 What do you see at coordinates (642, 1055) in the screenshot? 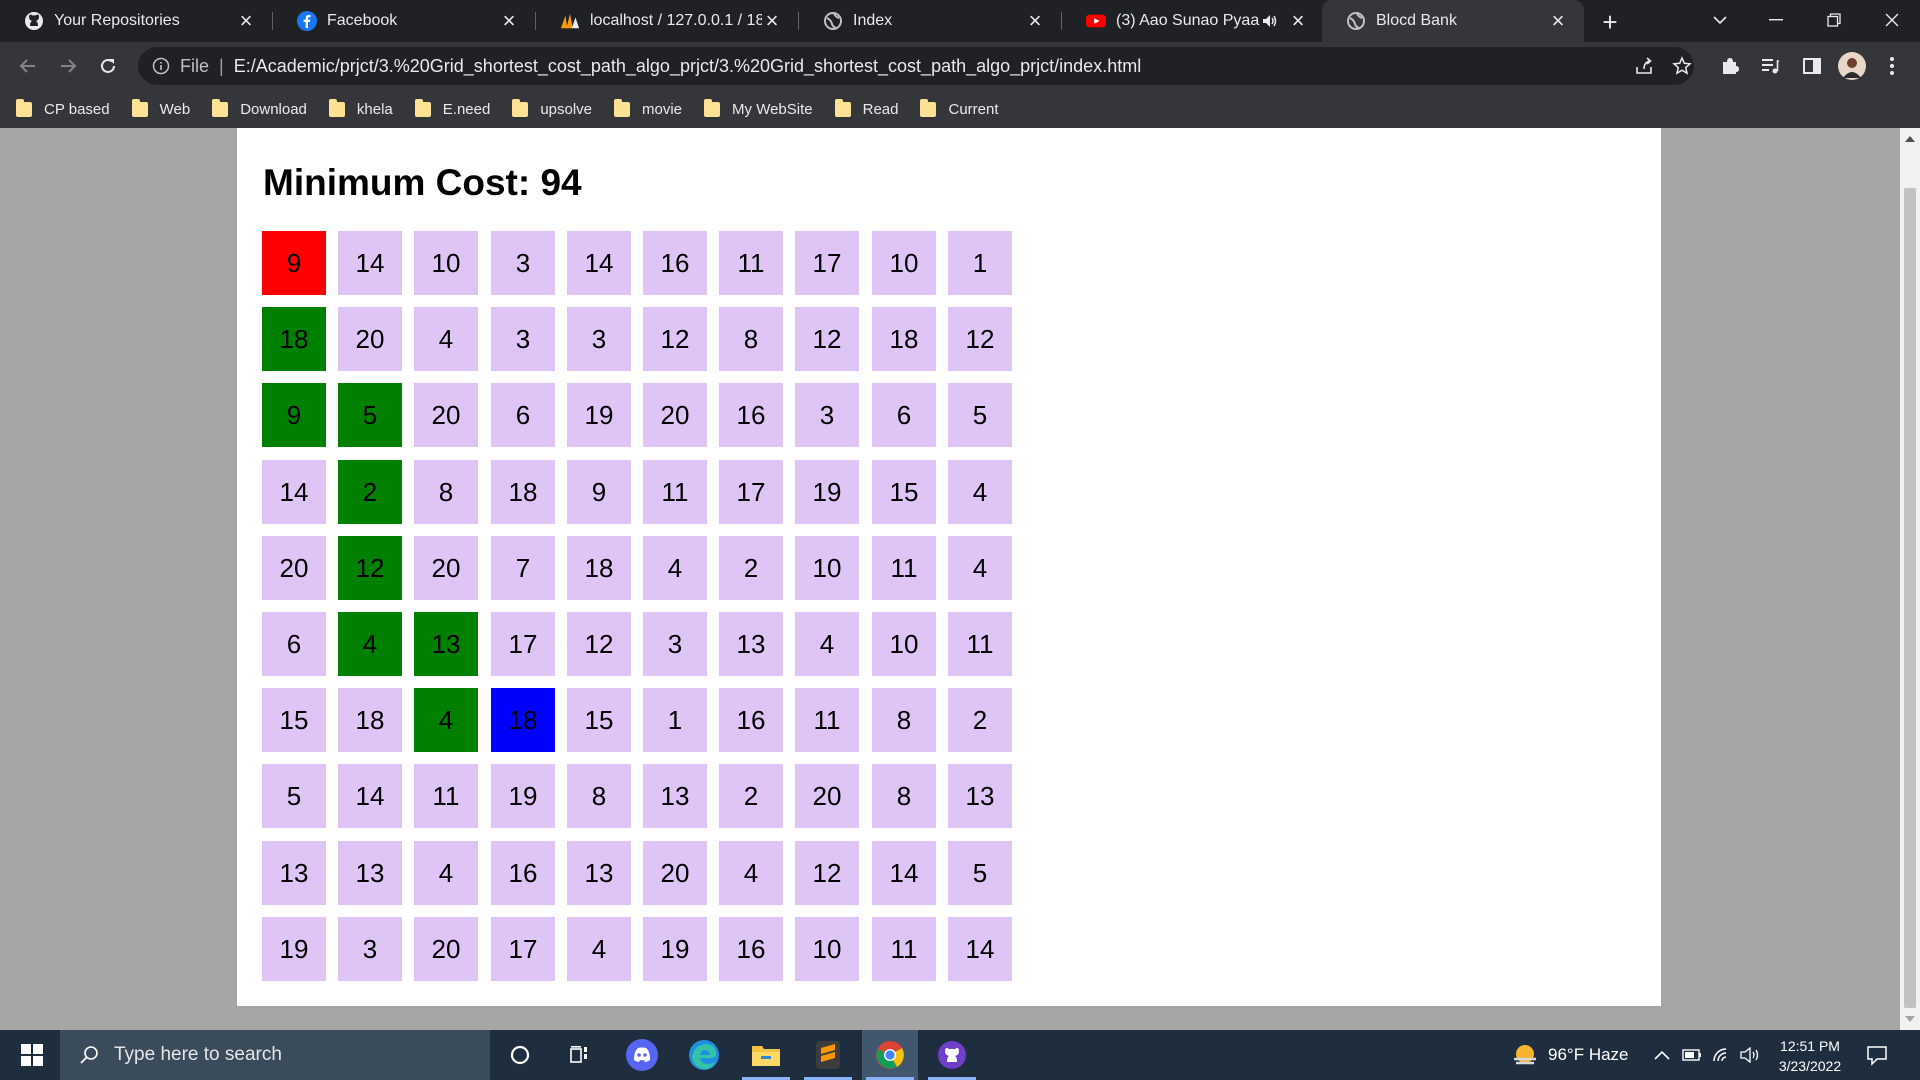
I see `discord-button` at bounding box center [642, 1055].